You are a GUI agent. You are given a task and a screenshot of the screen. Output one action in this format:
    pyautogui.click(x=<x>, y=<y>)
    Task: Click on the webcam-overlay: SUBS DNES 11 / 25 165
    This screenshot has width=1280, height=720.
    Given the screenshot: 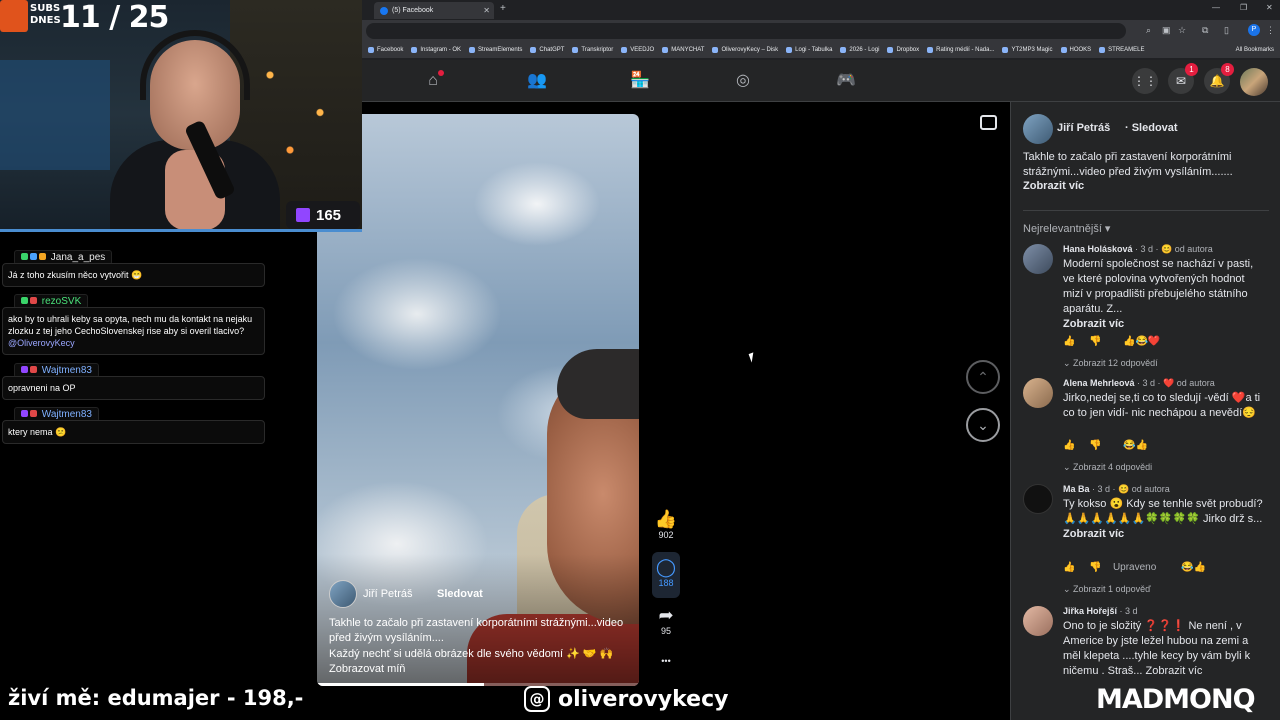 What is the action you would take?
    pyautogui.click(x=181, y=116)
    